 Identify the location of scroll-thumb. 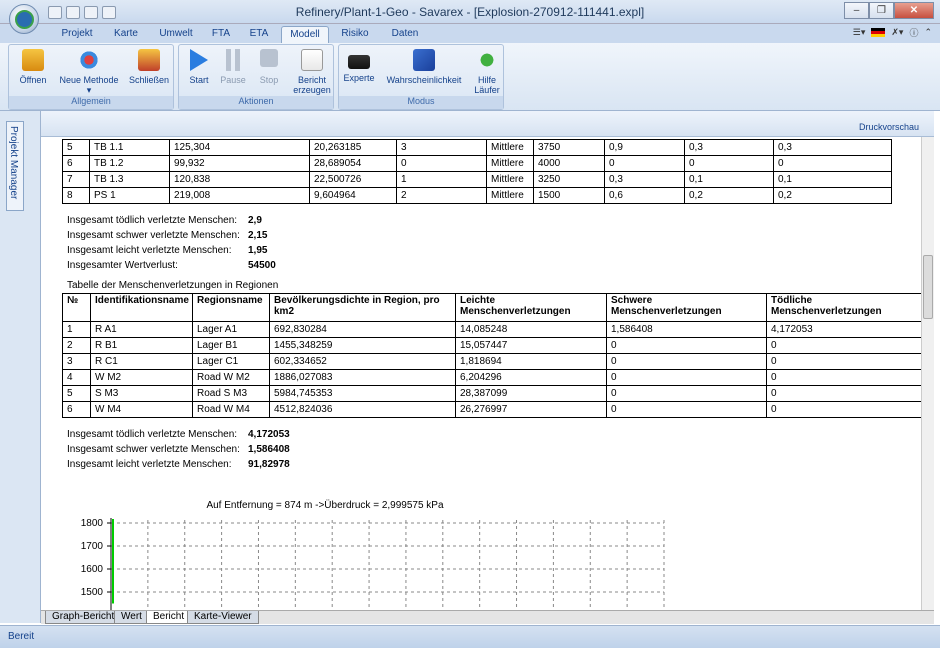
(928, 287).